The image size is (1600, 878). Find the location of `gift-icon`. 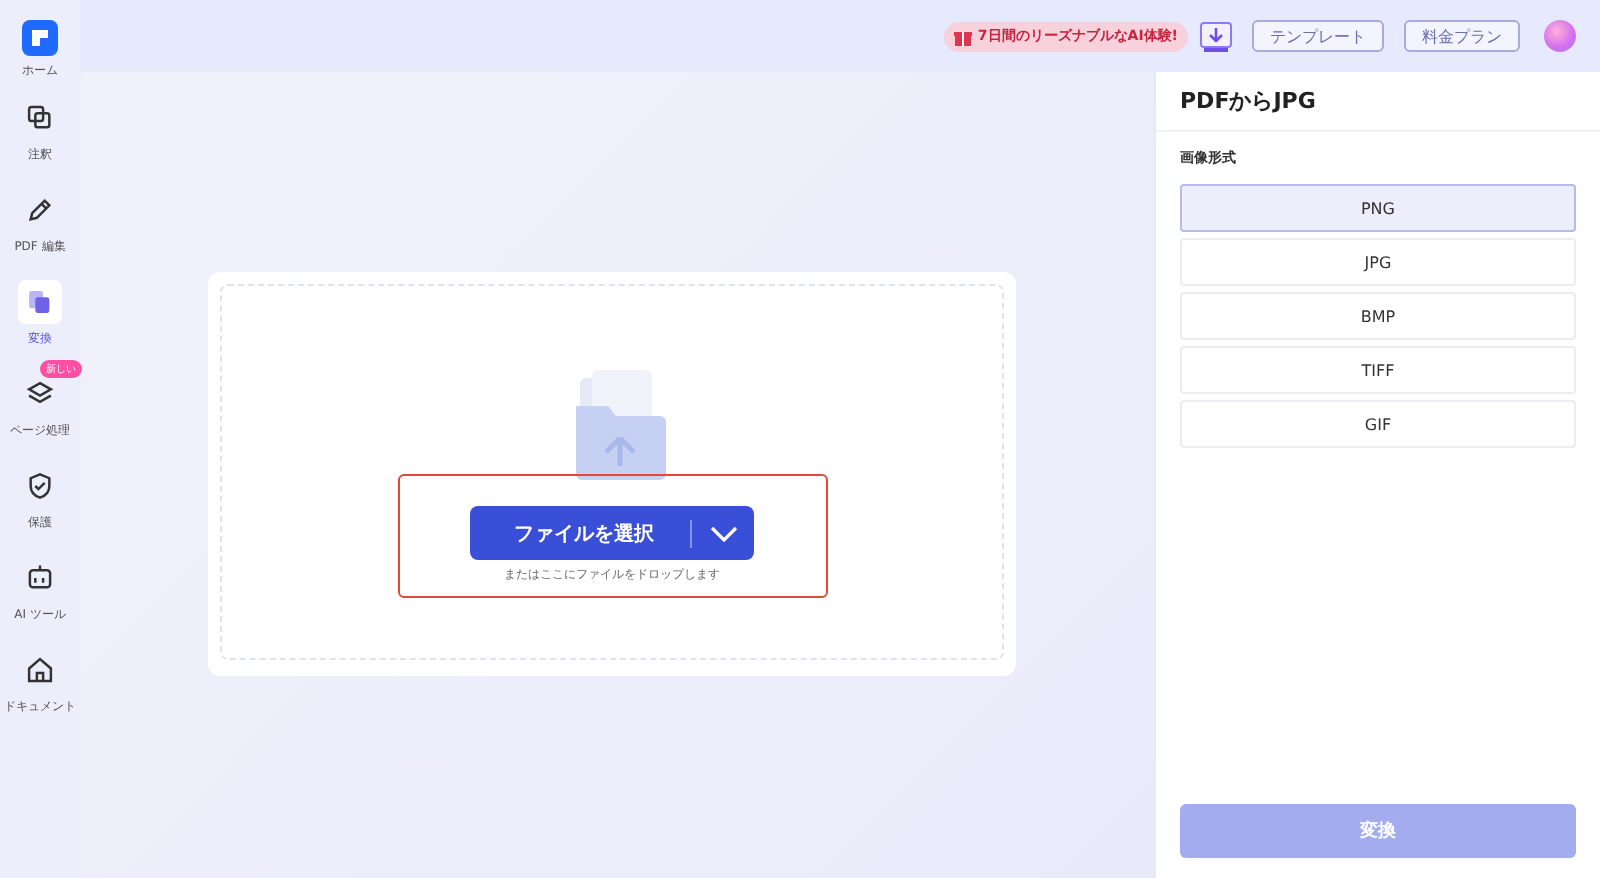

gift-icon is located at coordinates (962, 36).